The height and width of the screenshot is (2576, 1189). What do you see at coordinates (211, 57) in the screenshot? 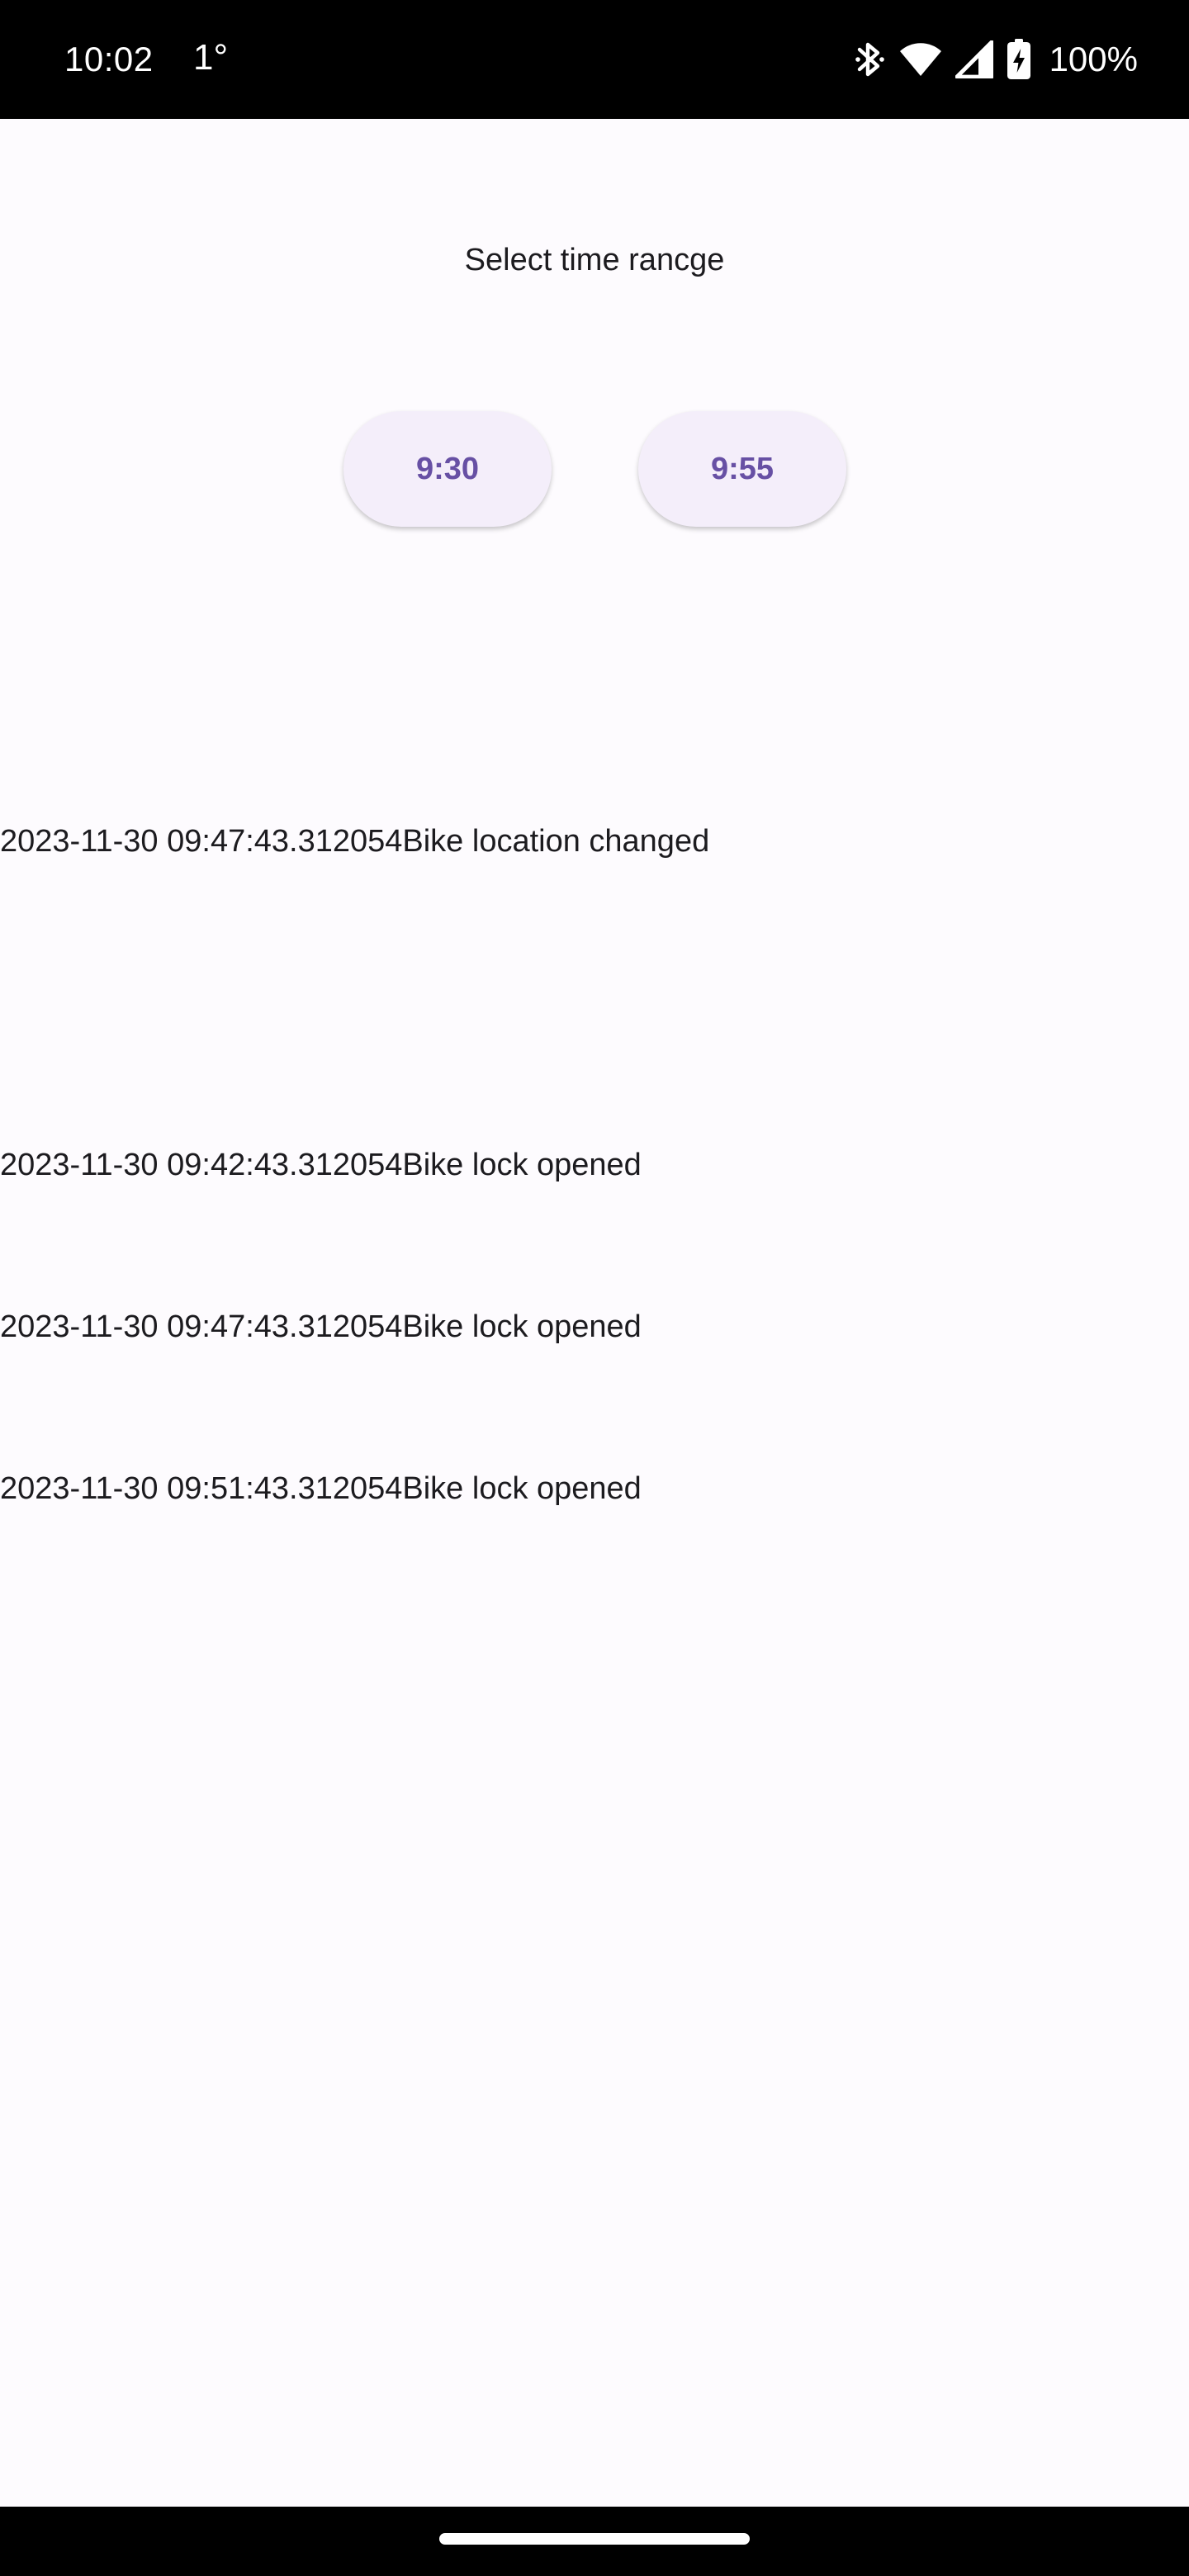
I see `status-temperature: 1°` at bounding box center [211, 57].